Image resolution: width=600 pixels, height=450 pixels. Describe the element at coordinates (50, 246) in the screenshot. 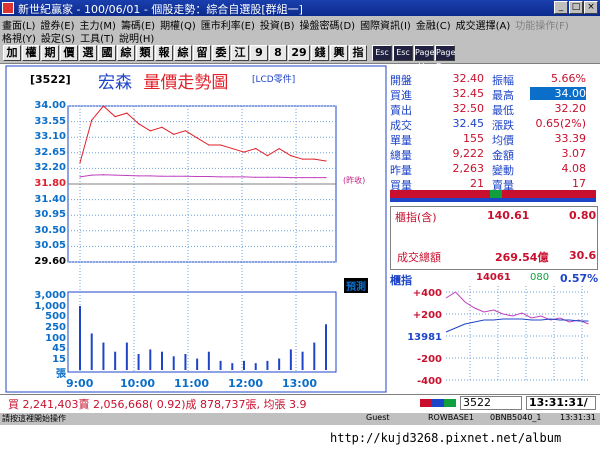

I see `price-tick: 30.05` at that location.